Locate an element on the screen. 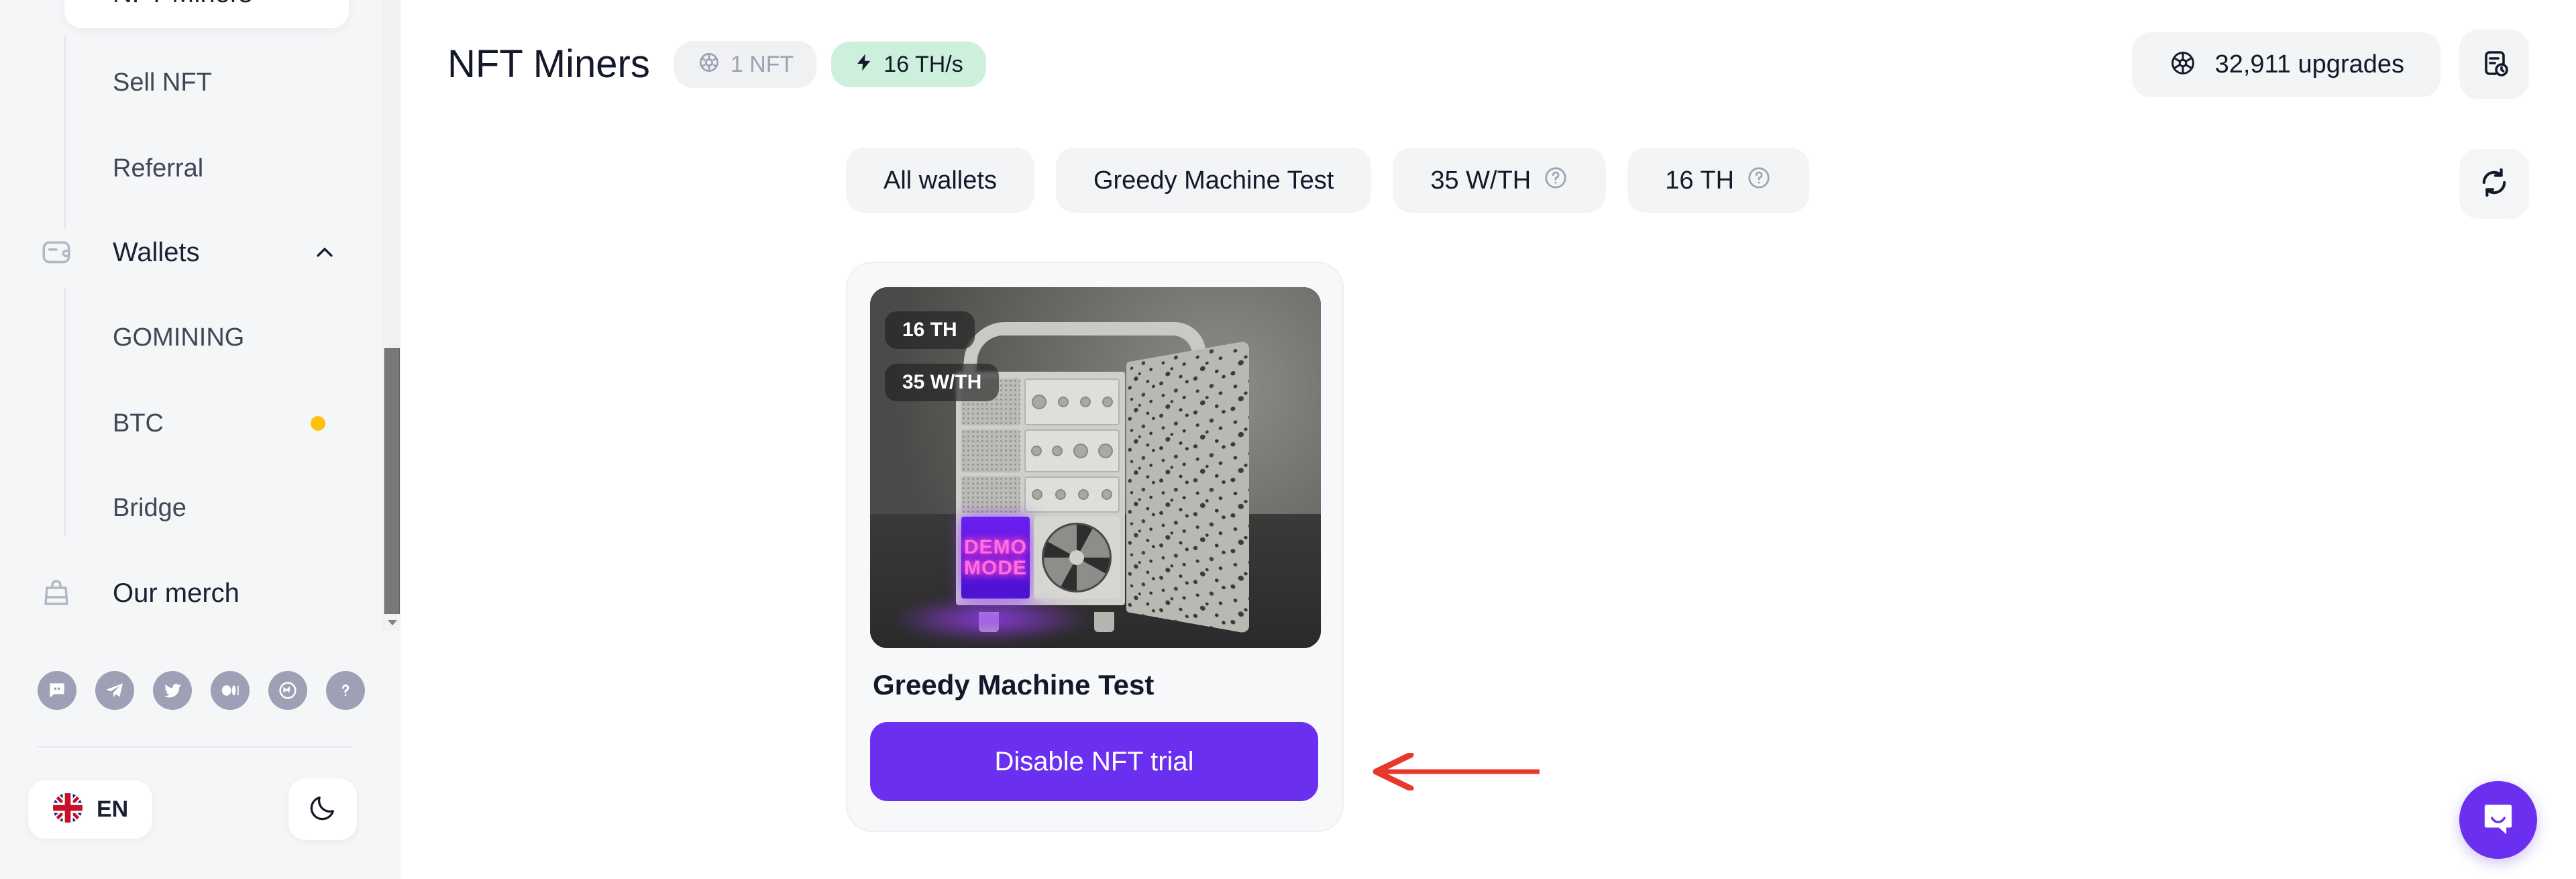 The image size is (2576, 879). refresh-icon is located at coordinates (2494, 184).